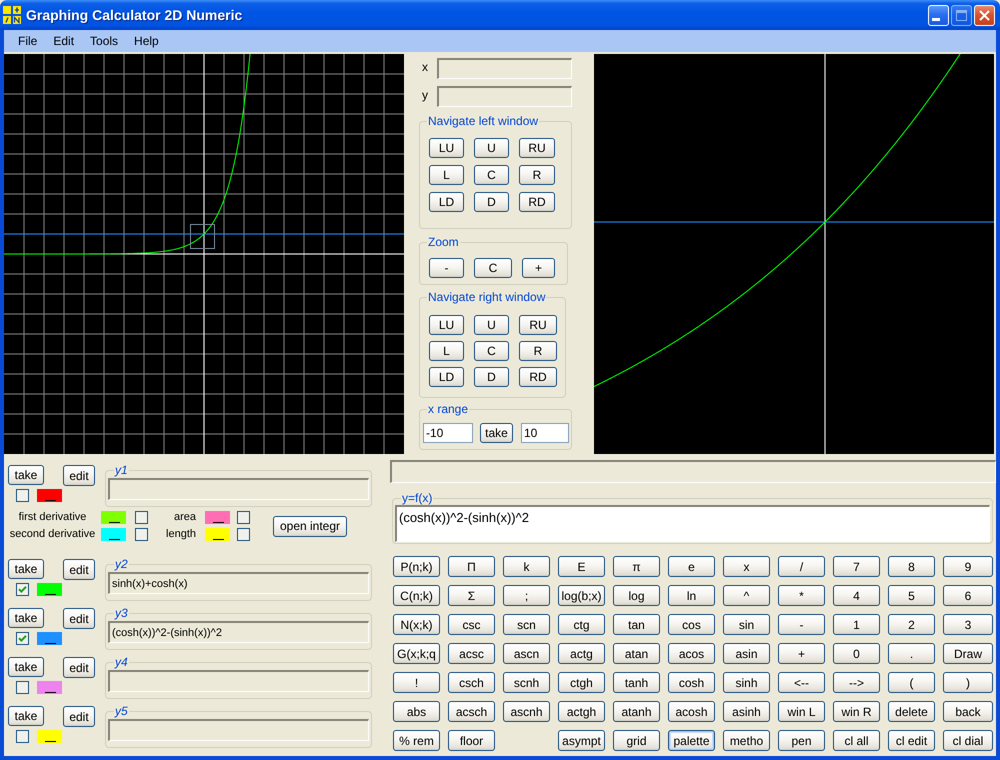  I want to click on keypad-key: -, so click(801, 624).